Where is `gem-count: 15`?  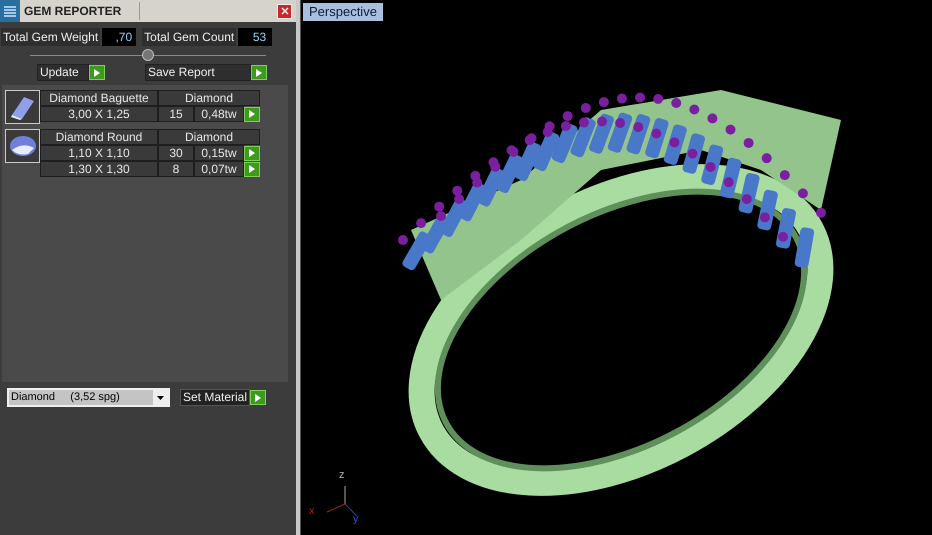
gem-count: 15 is located at coordinates (176, 114).